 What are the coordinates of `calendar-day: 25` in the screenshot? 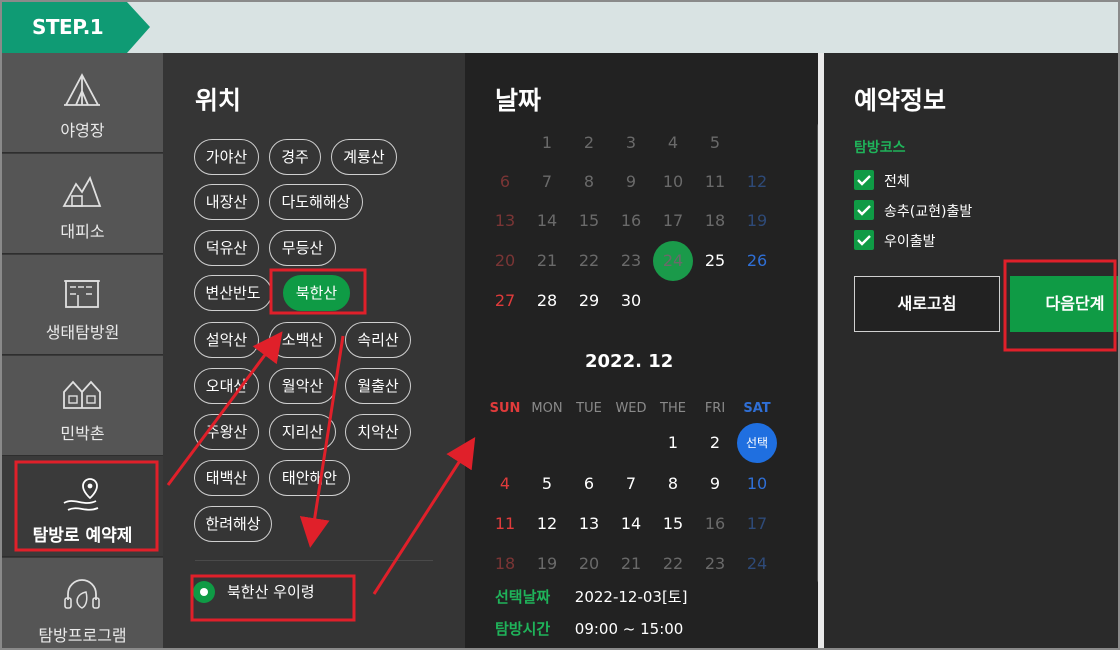 It's located at (715, 261).